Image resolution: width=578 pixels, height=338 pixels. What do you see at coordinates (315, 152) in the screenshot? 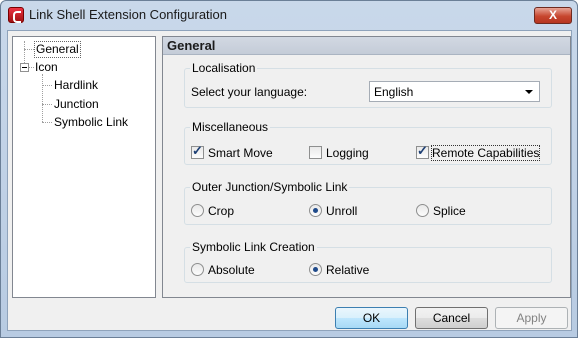
I see `logging-checkbox` at bounding box center [315, 152].